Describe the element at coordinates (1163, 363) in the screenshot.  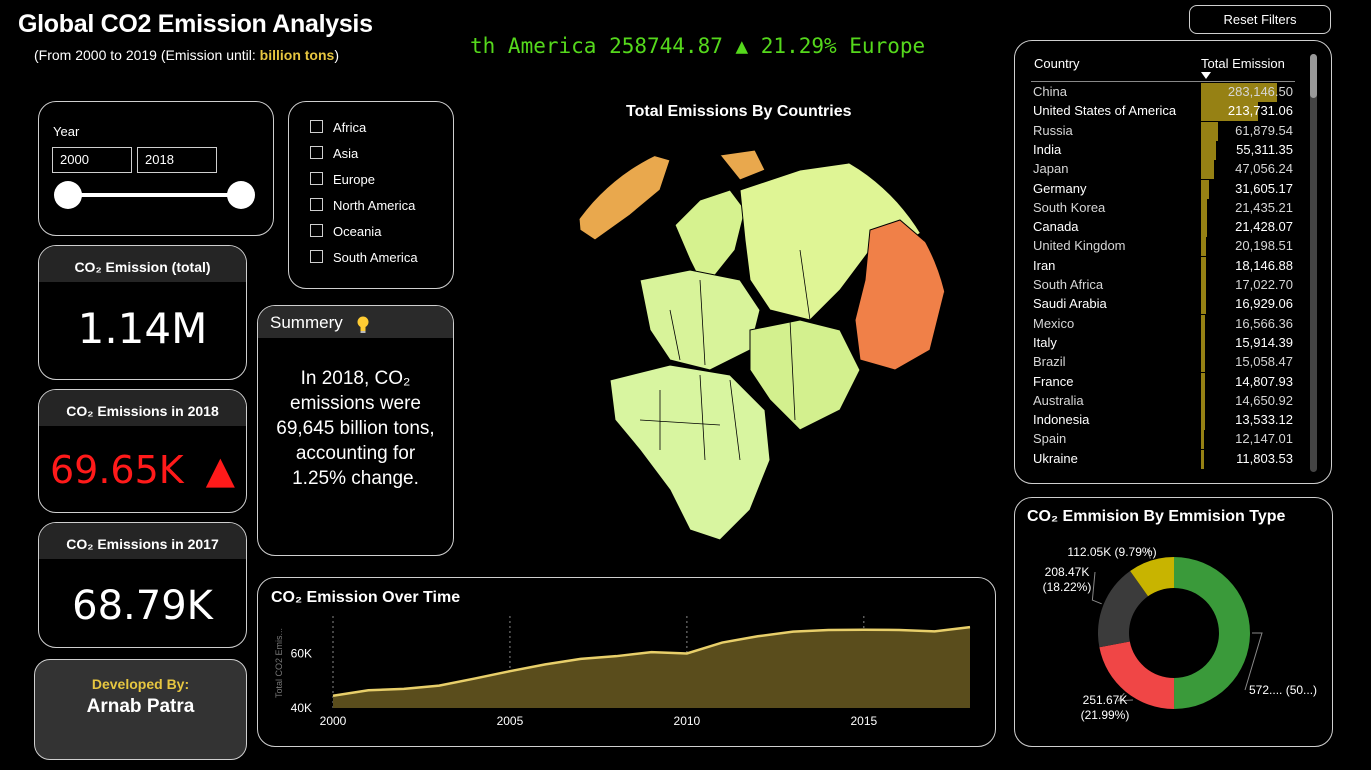
I see `table-row: Brazil 15,058.47` at that location.